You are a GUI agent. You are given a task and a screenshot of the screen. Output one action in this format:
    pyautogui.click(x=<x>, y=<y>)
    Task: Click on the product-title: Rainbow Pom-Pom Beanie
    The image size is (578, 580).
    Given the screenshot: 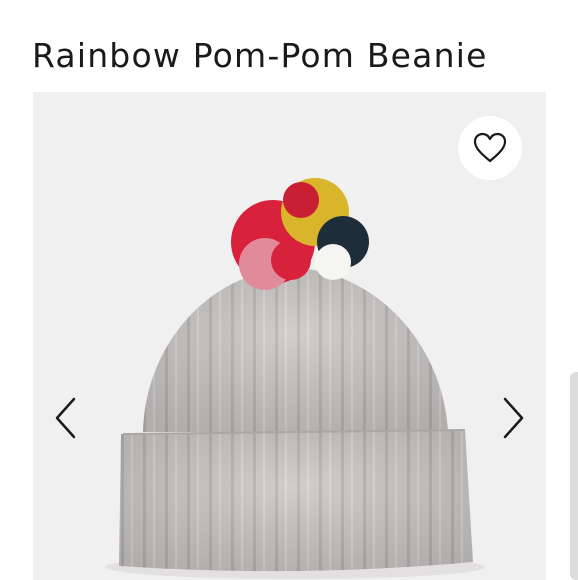 What is the action you would take?
    pyautogui.click(x=260, y=56)
    